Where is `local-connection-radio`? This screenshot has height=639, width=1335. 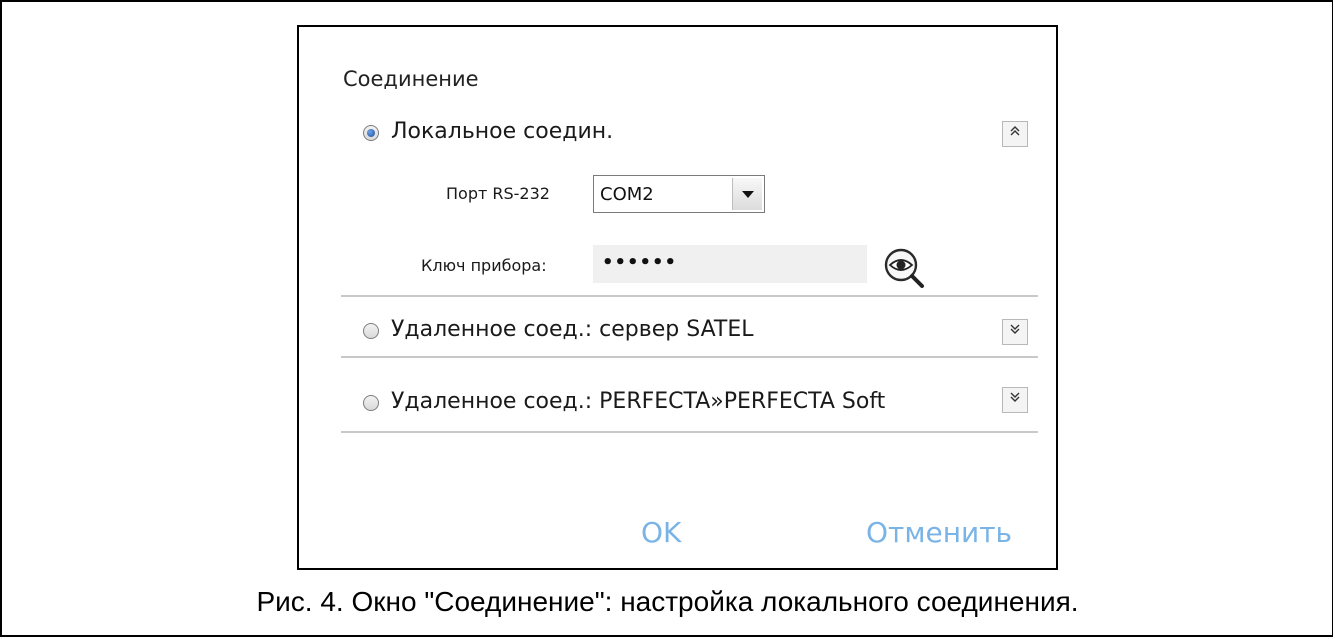
local-connection-radio is located at coordinates (371, 133).